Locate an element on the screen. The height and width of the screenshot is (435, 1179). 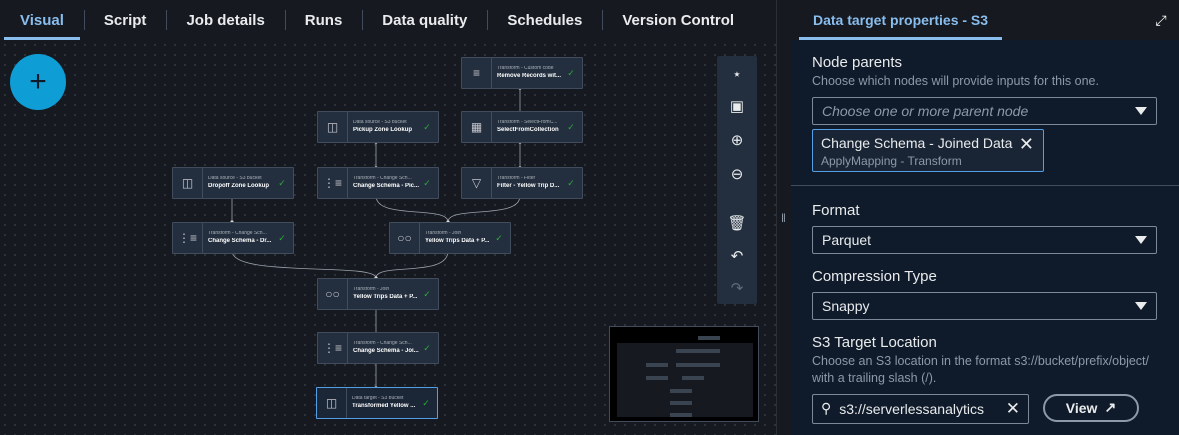
drag-handle-icon: ‖ is located at coordinates (783, 217).